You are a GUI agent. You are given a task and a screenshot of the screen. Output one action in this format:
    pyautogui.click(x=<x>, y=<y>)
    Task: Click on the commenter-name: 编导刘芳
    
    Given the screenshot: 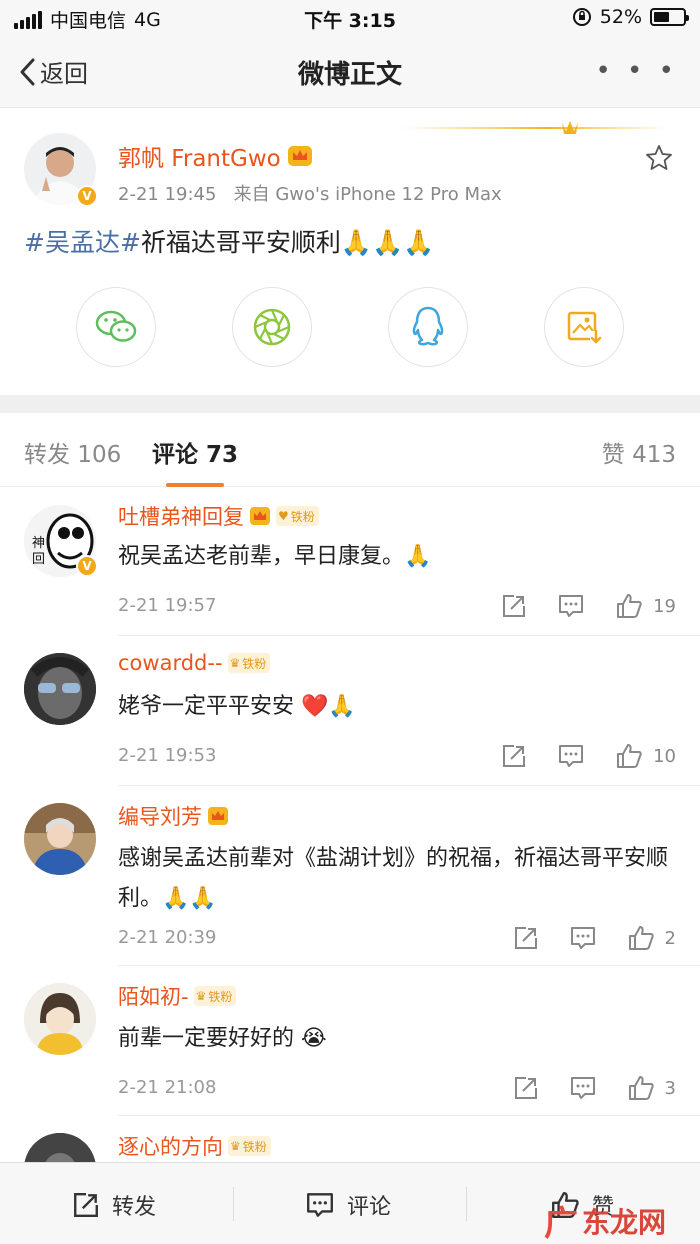 What is the action you would take?
    pyautogui.click(x=160, y=816)
    